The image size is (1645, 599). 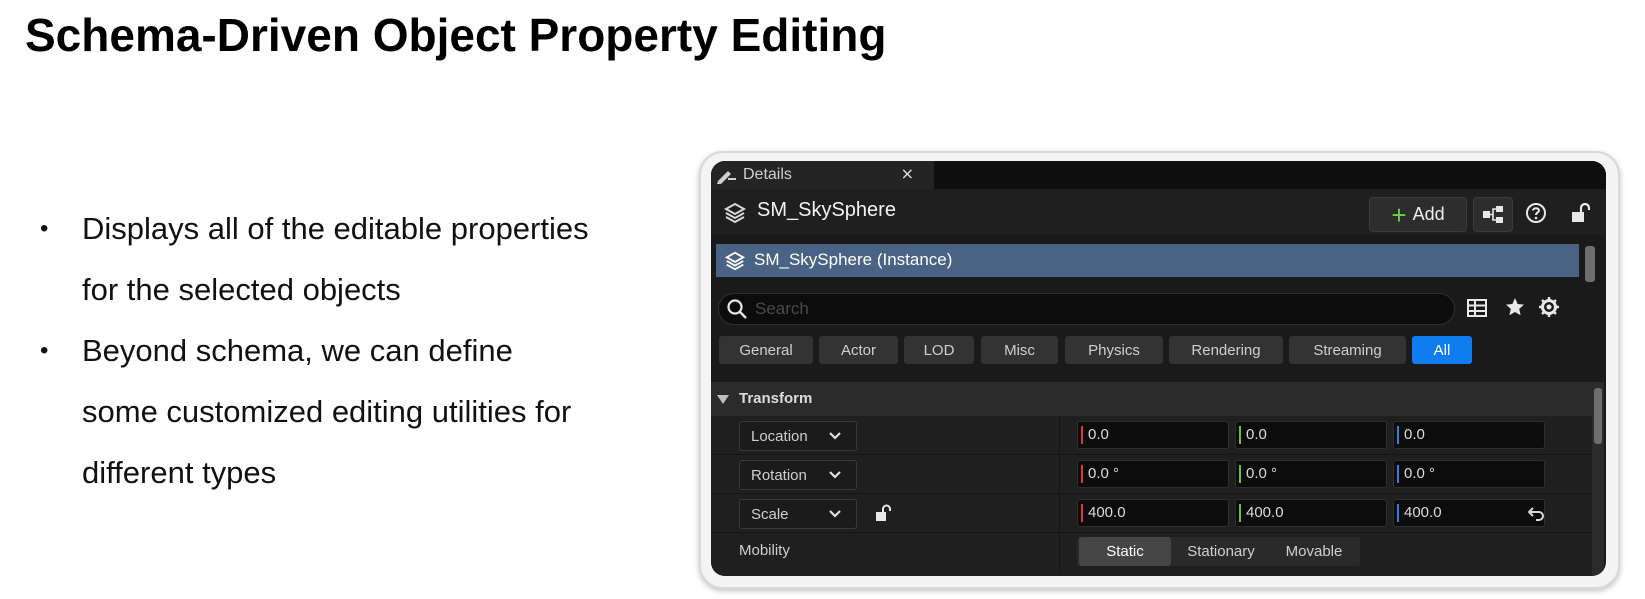 I want to click on slide-title: Schema-Driven Object Property Editing, so click(x=456, y=35).